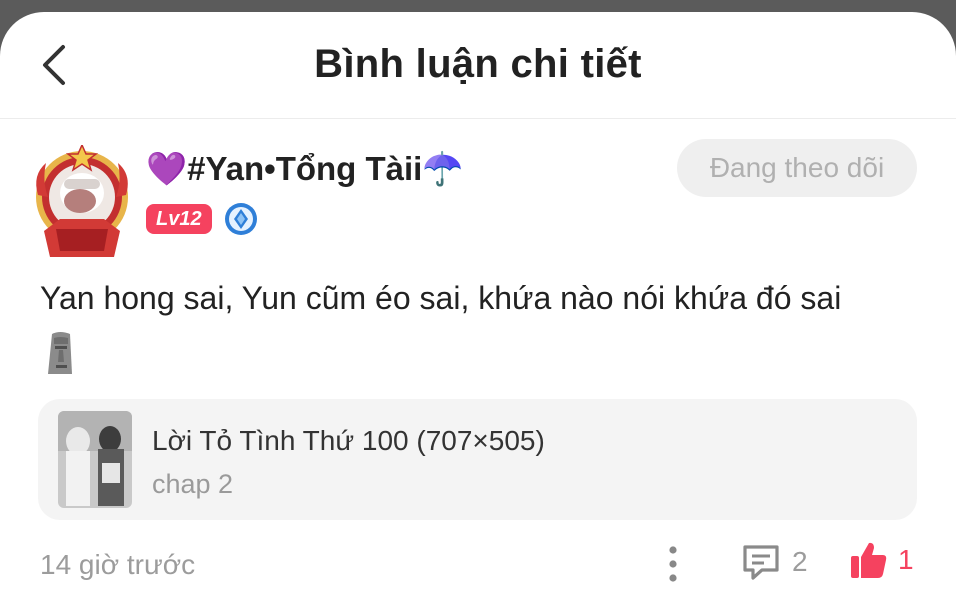 Image resolution: width=956 pixels, height=612 pixels. Describe the element at coordinates (797, 168) in the screenshot. I see `follow-button: Đang theo dõi` at that location.